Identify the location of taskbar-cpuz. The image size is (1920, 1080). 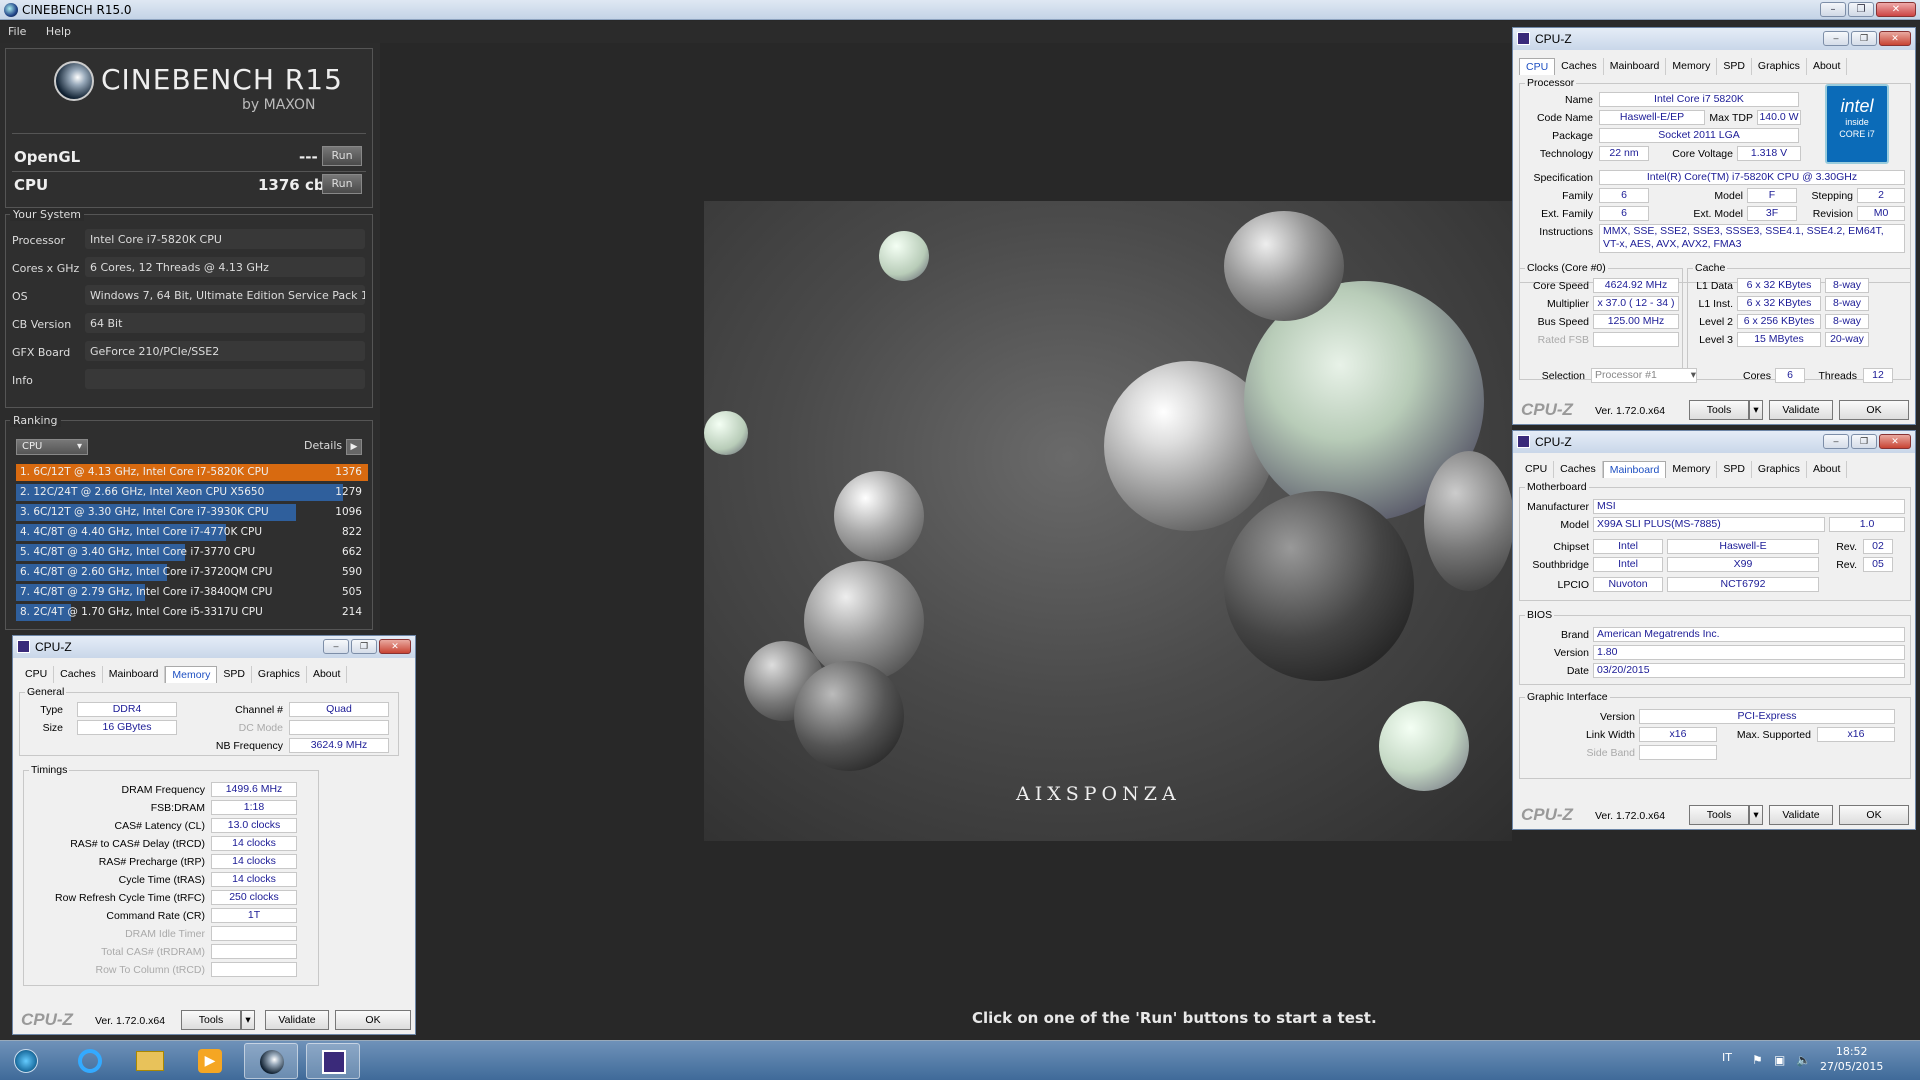
(333, 1061).